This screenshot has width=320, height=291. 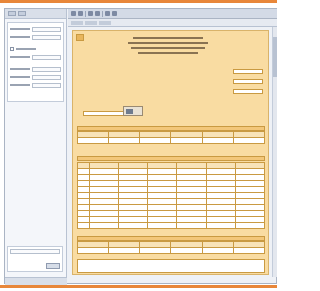 I want to click on zoom-icon, so click(x=107, y=13).